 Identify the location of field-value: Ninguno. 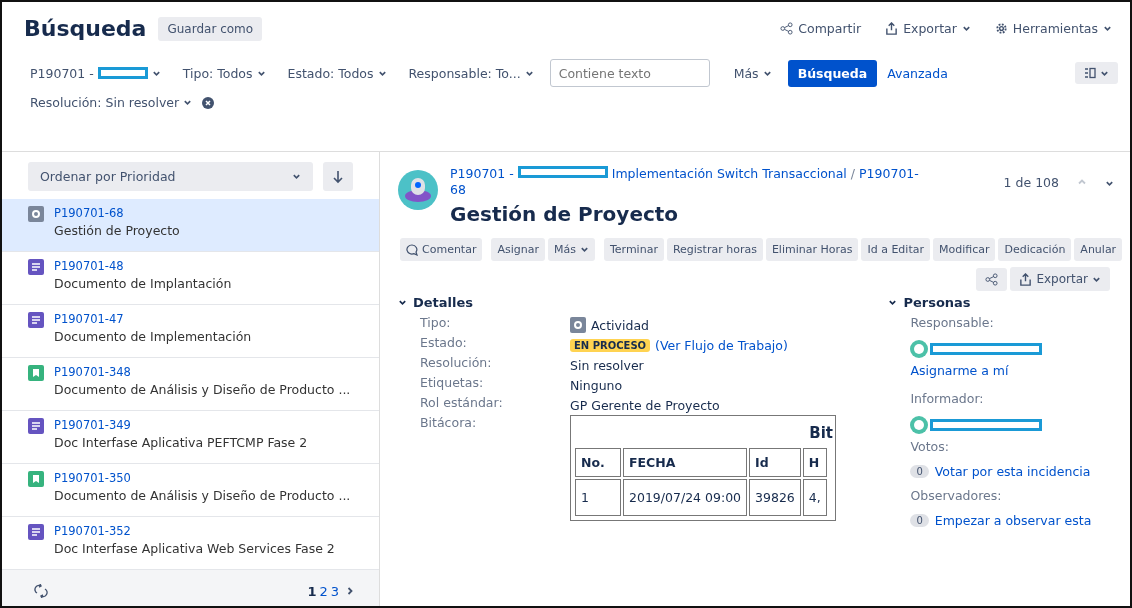
(596, 385).